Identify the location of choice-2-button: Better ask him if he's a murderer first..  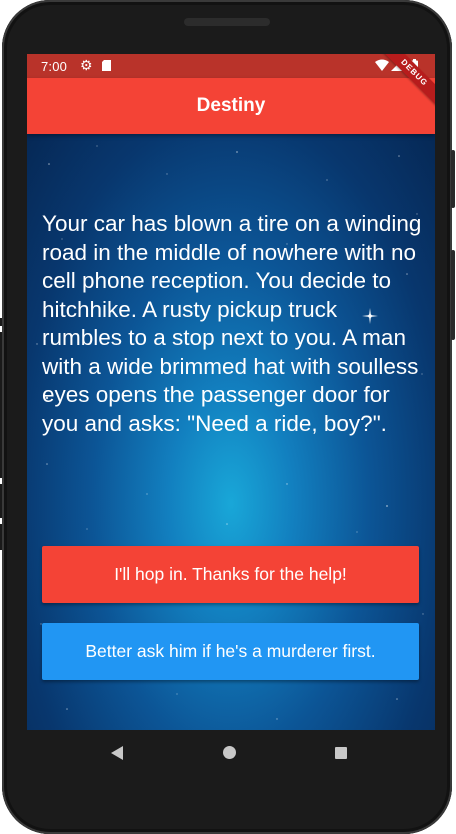
(230, 651).